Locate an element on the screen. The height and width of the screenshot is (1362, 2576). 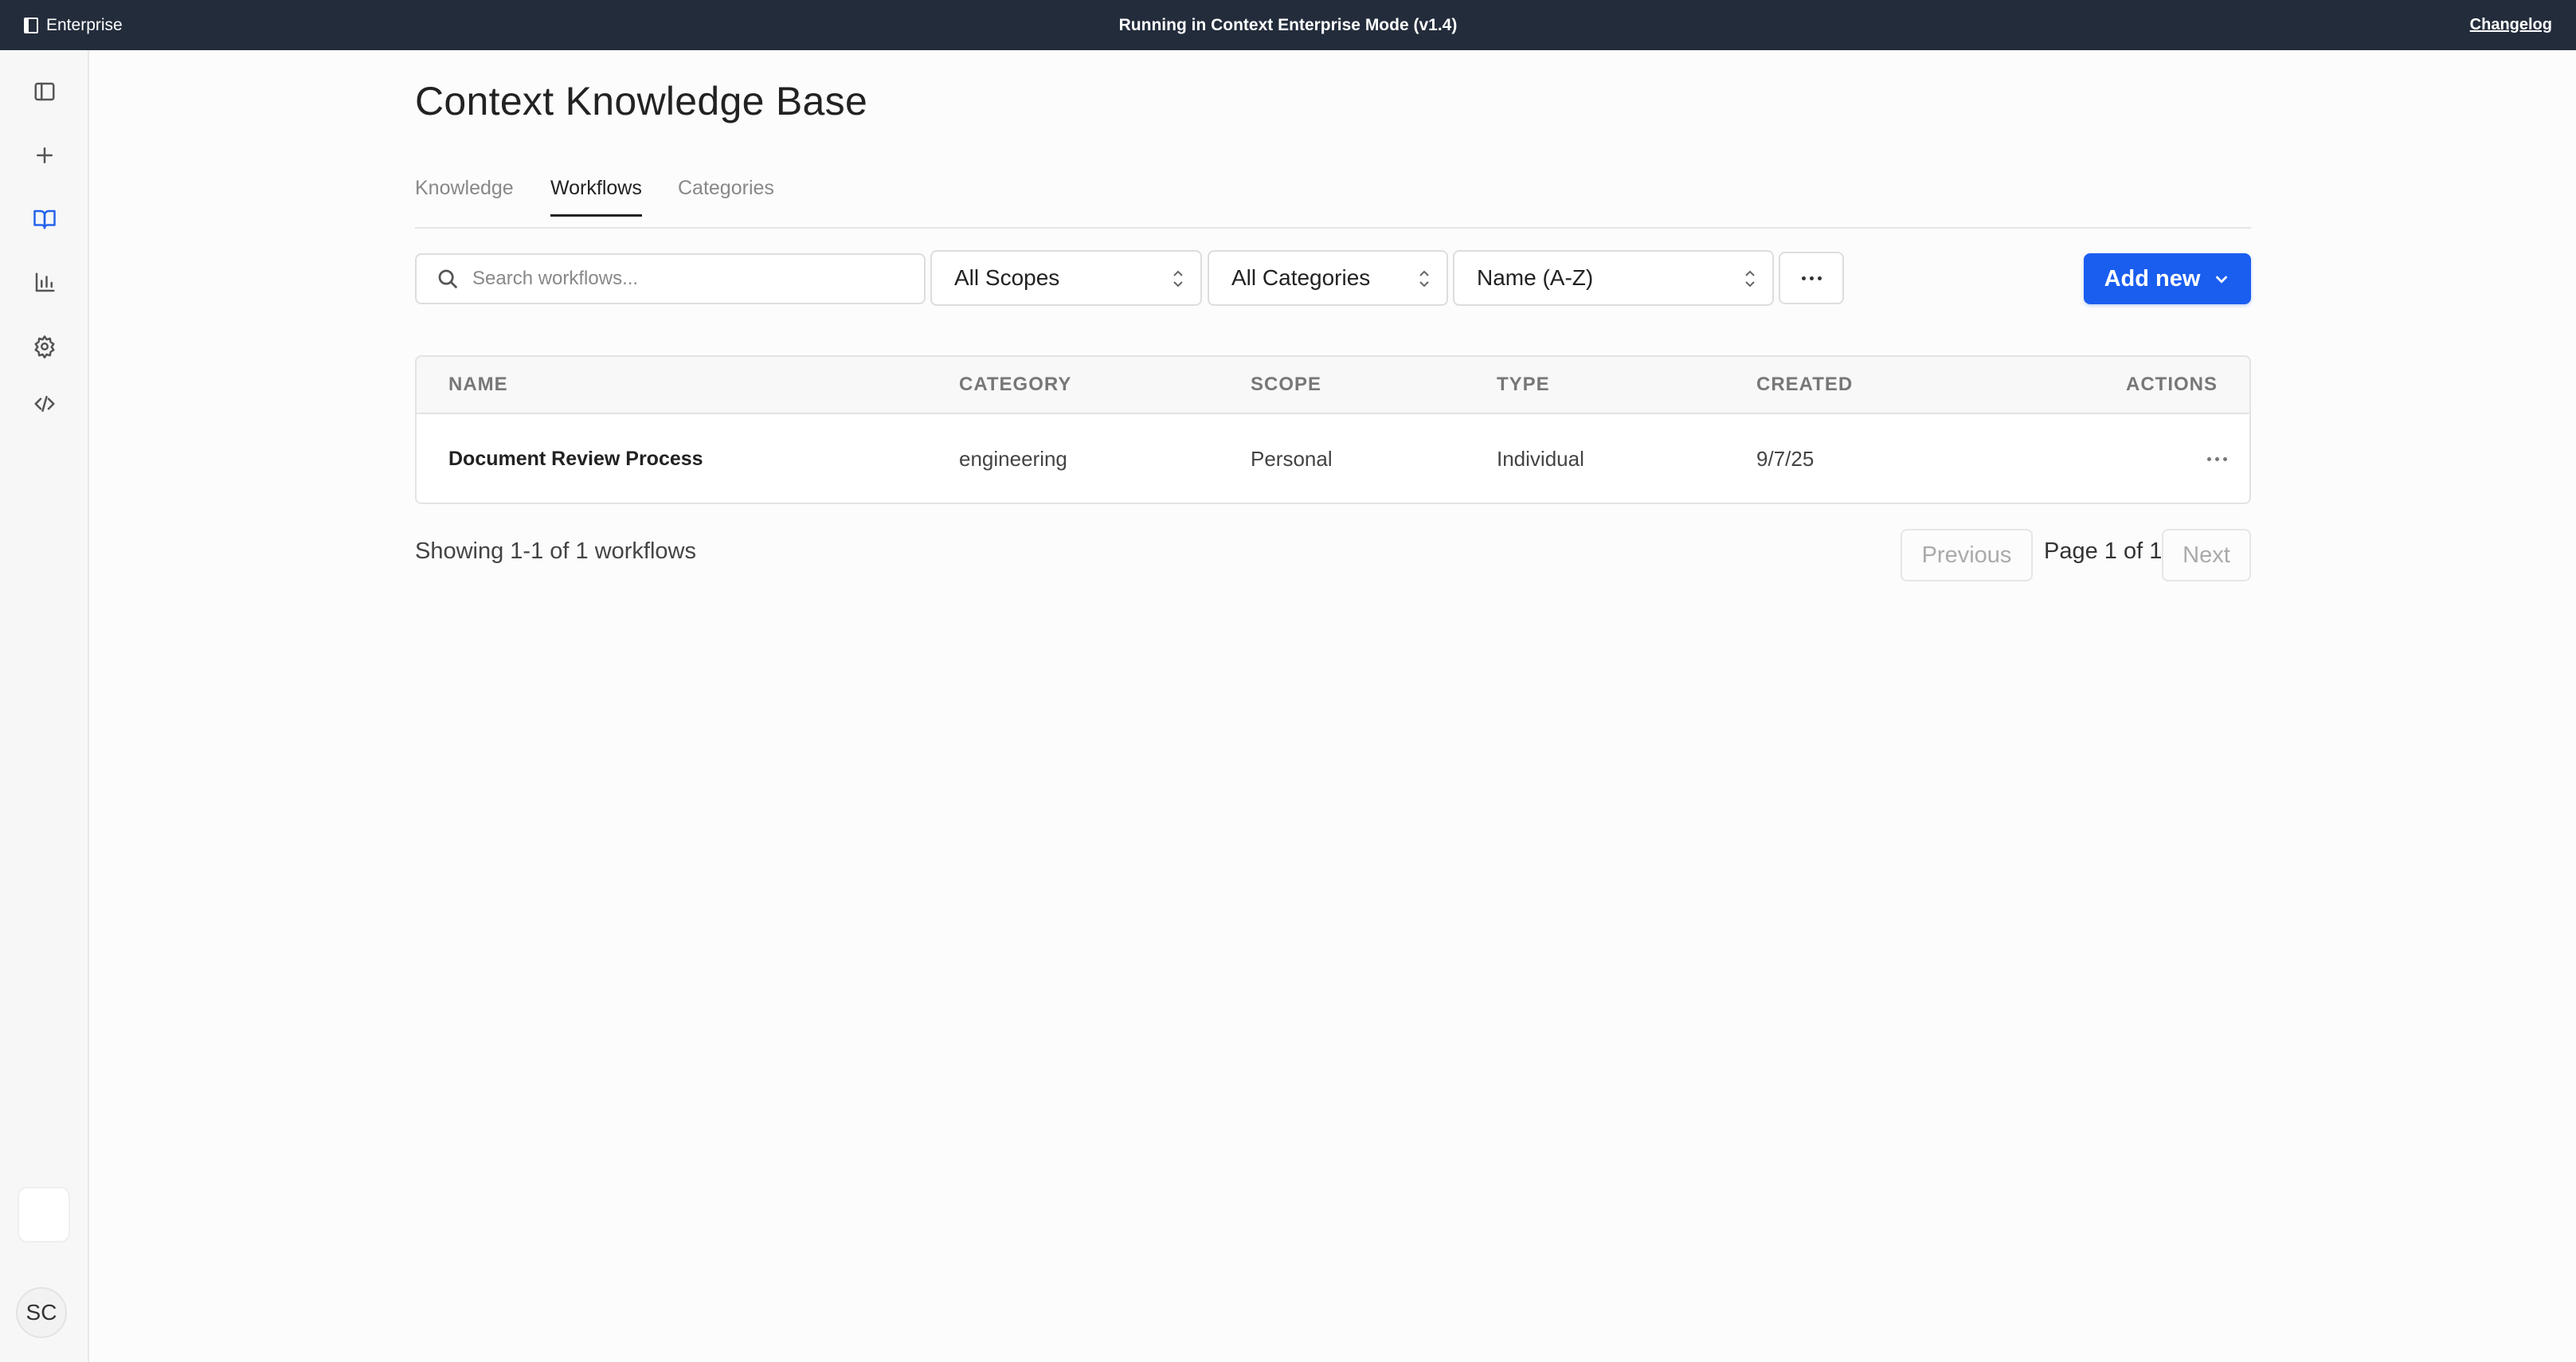
cell-scope: Personal is located at coordinates (1292, 459).